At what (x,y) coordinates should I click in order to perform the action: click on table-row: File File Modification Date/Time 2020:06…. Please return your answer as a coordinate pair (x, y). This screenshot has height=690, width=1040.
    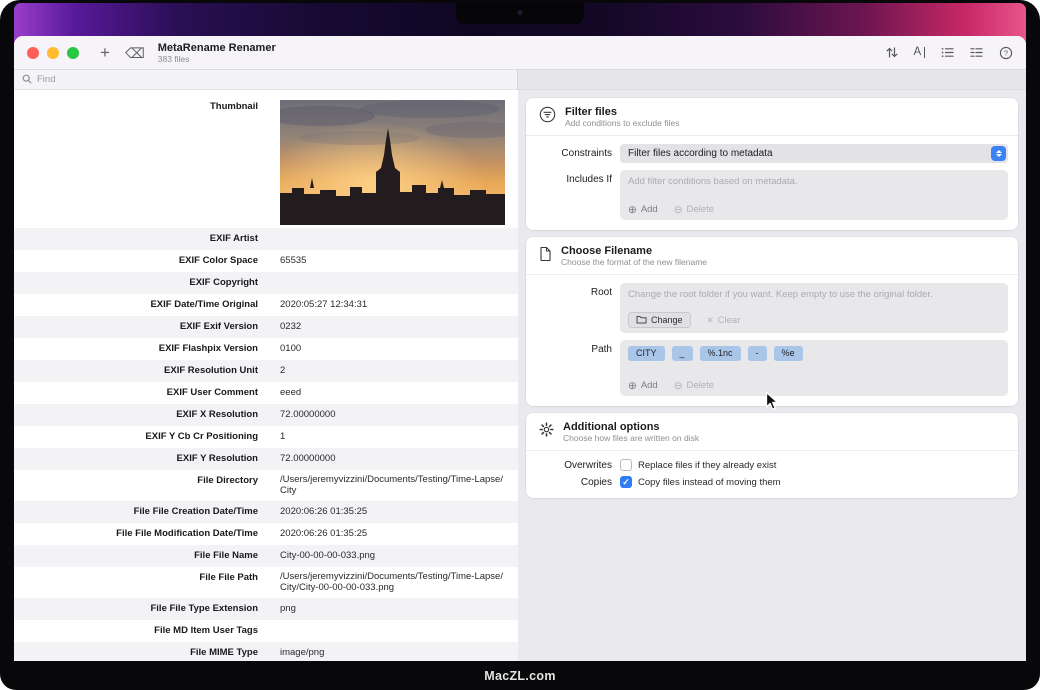
    Looking at the image, I should click on (266, 534).